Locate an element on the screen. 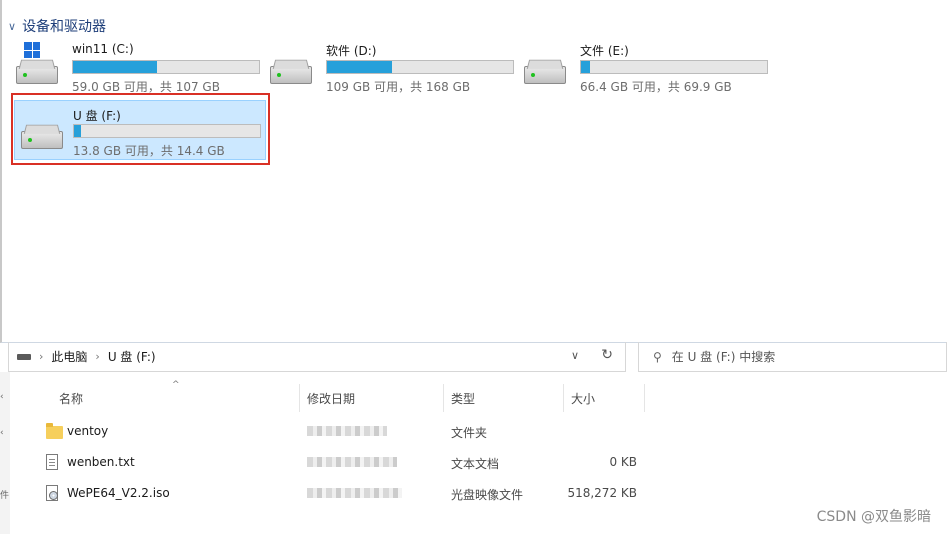 The height and width of the screenshot is (534, 947). folder-icon is located at coordinates (54, 431).